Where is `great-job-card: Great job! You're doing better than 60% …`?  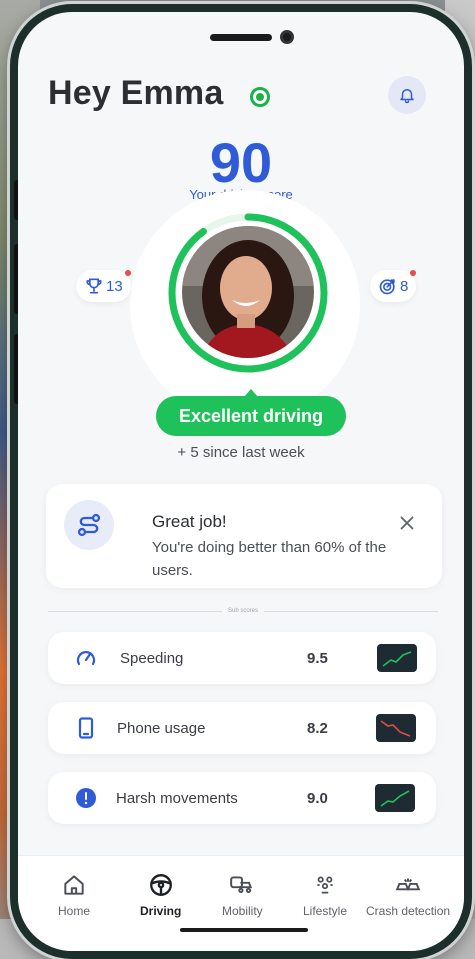 great-job-card: Great job! You're doing better than 60% … is located at coordinates (244, 536).